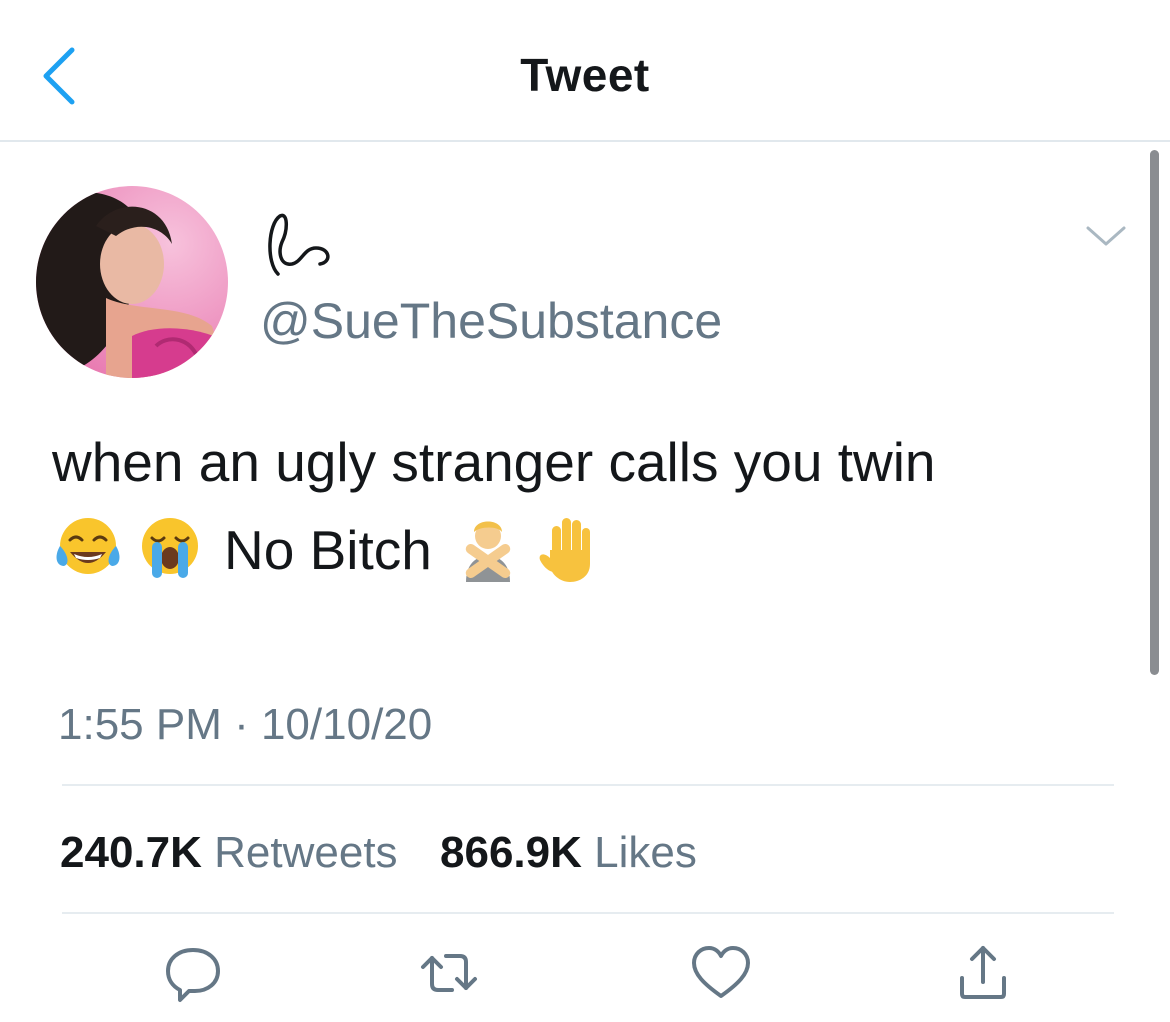 The image size is (1170, 1022). Describe the element at coordinates (306, 852) in the screenshot. I see `retweets-label: Retweets` at that location.